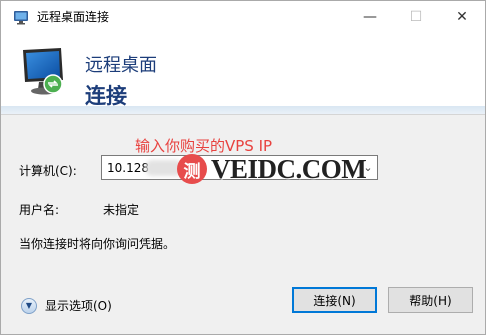 The image size is (486, 335). What do you see at coordinates (430, 300) in the screenshot?
I see `help-button: 帮助(H)` at bounding box center [430, 300].